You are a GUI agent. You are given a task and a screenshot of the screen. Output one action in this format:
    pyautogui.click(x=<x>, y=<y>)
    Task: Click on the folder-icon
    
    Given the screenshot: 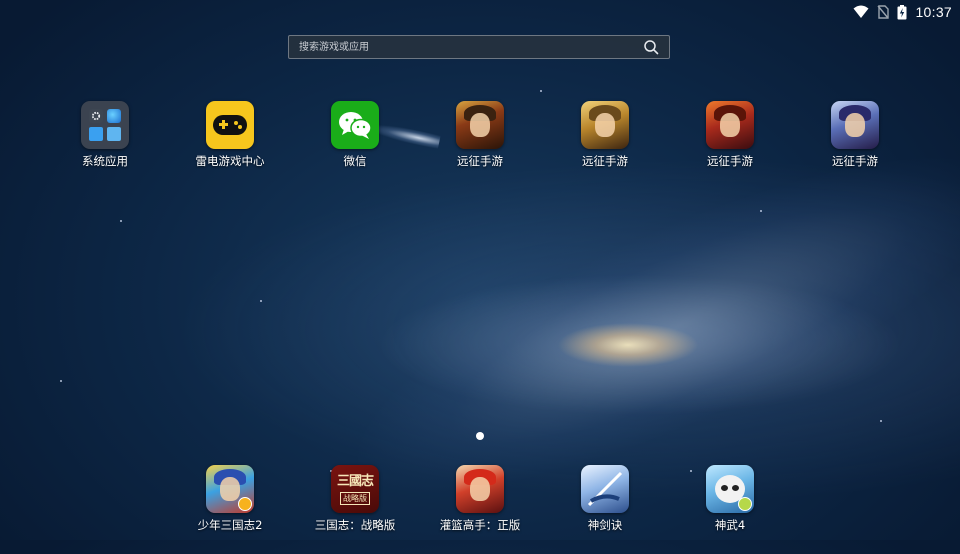 What is the action you would take?
    pyautogui.click(x=105, y=125)
    